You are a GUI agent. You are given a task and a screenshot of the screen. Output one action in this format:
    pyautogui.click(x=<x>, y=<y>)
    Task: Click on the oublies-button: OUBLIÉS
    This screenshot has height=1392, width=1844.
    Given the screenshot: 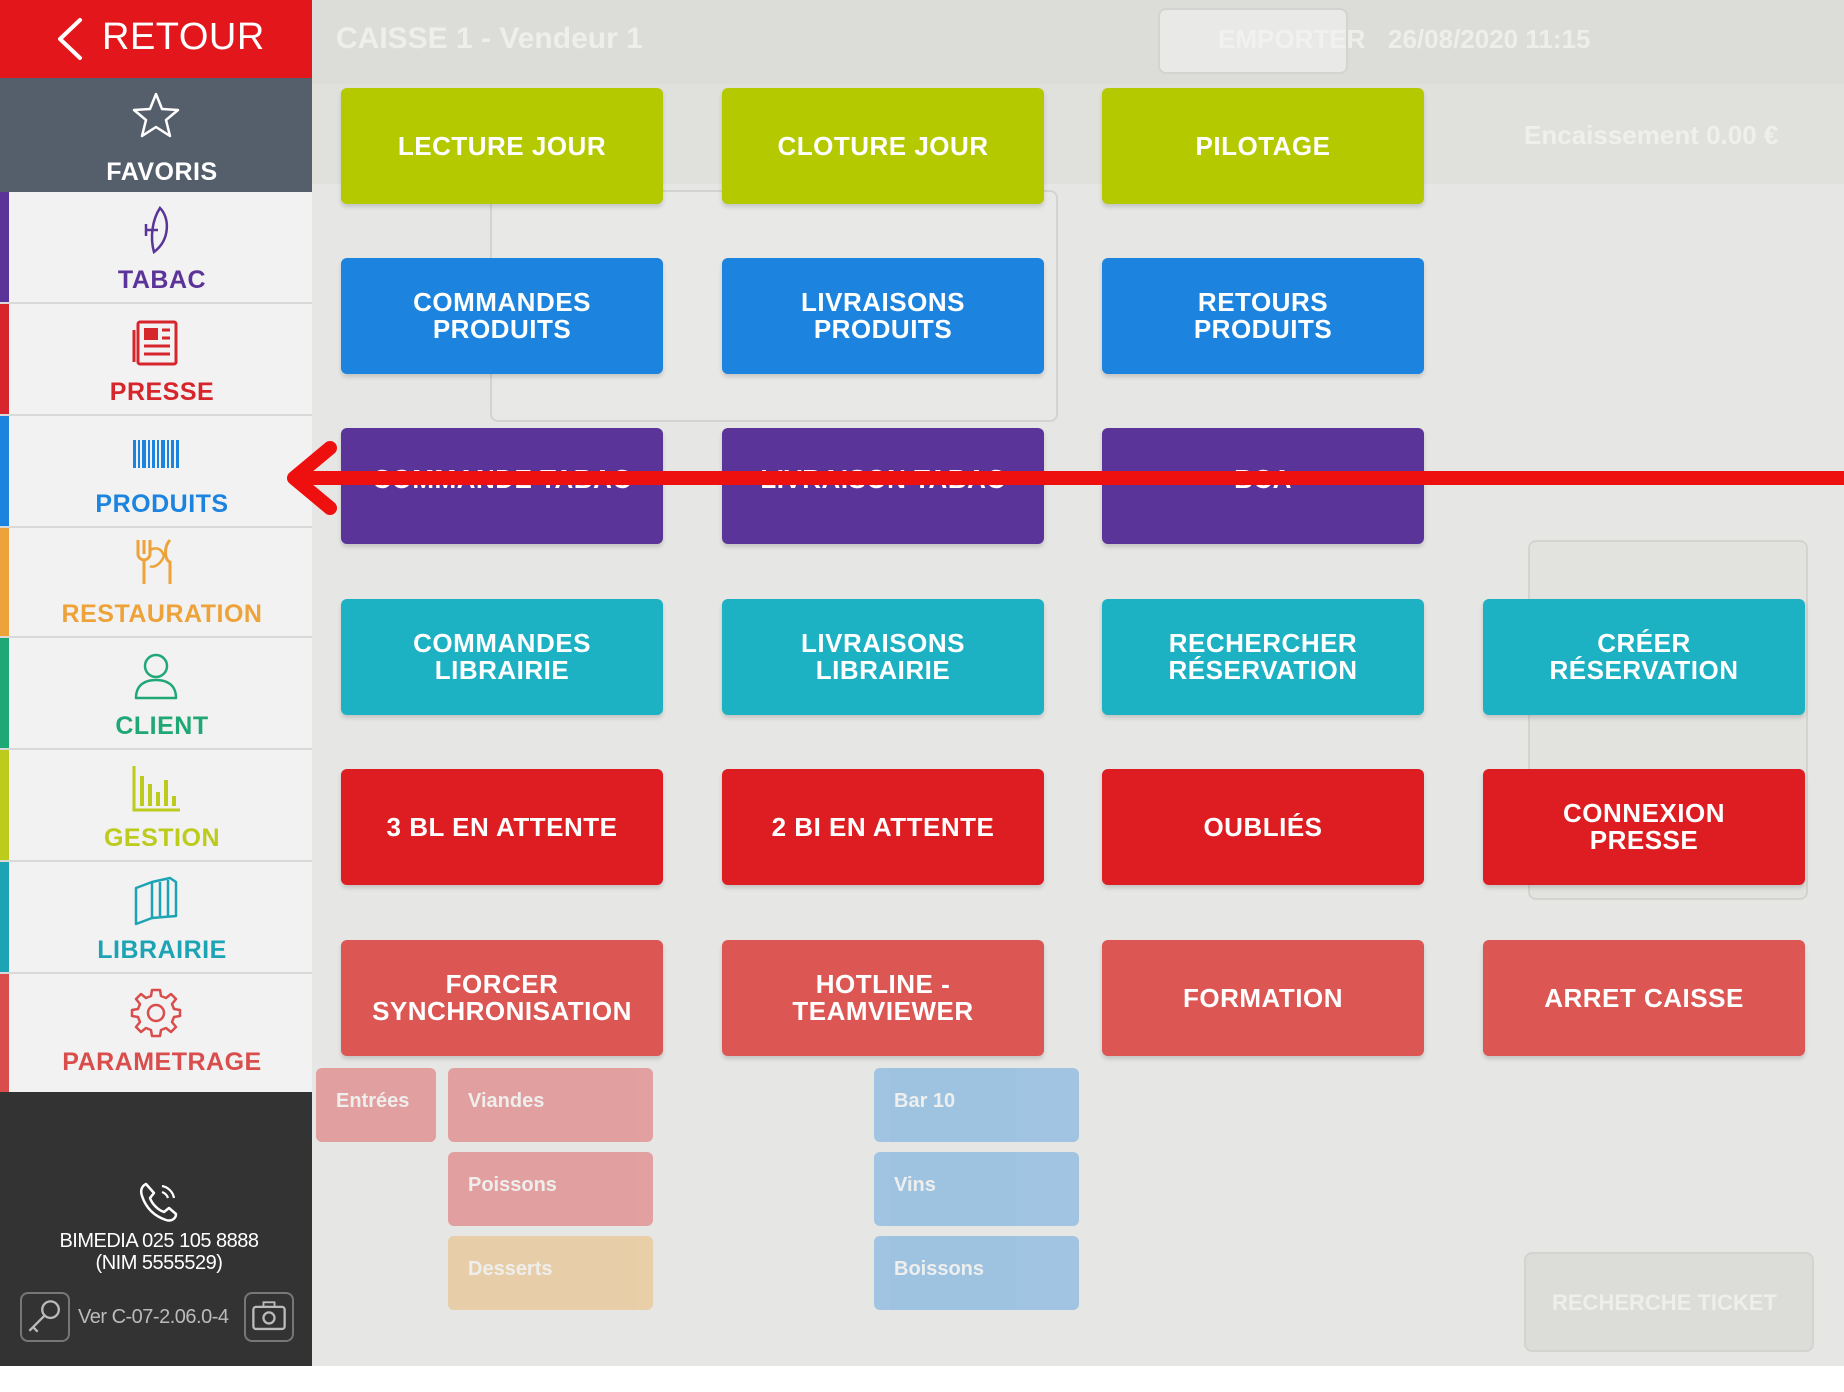 What is the action you would take?
    pyautogui.click(x=1263, y=827)
    